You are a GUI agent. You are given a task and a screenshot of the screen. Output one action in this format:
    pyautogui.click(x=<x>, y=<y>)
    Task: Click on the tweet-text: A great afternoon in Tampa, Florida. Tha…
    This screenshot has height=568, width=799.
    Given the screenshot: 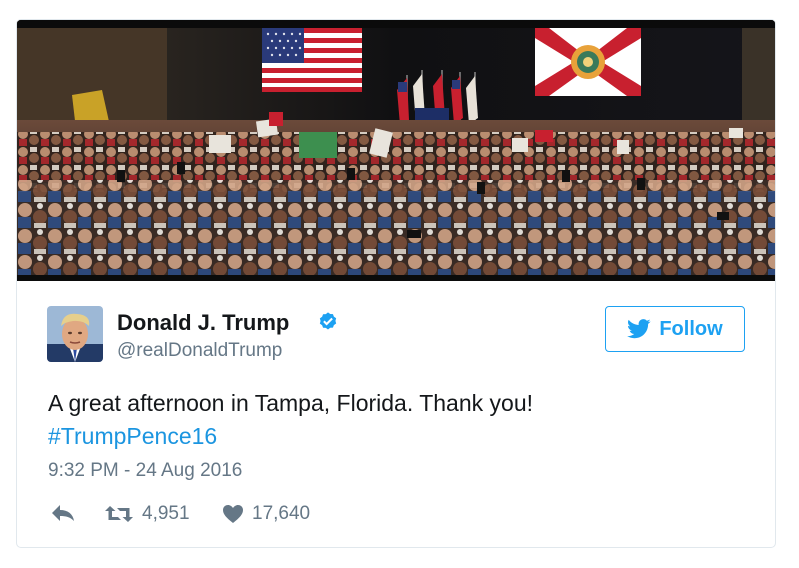 What is the action you would take?
    pyautogui.click(x=290, y=403)
    